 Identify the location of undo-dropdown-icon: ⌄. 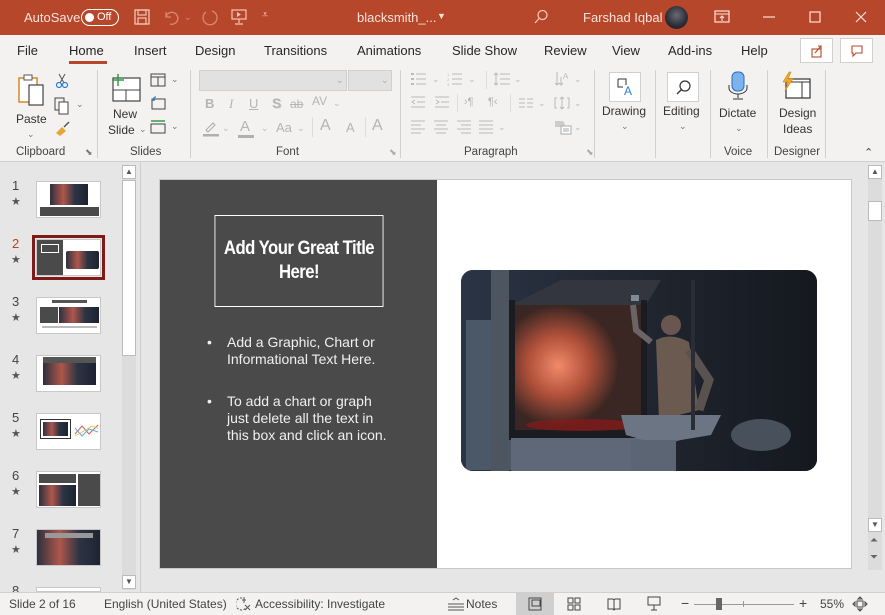
(188, 17).